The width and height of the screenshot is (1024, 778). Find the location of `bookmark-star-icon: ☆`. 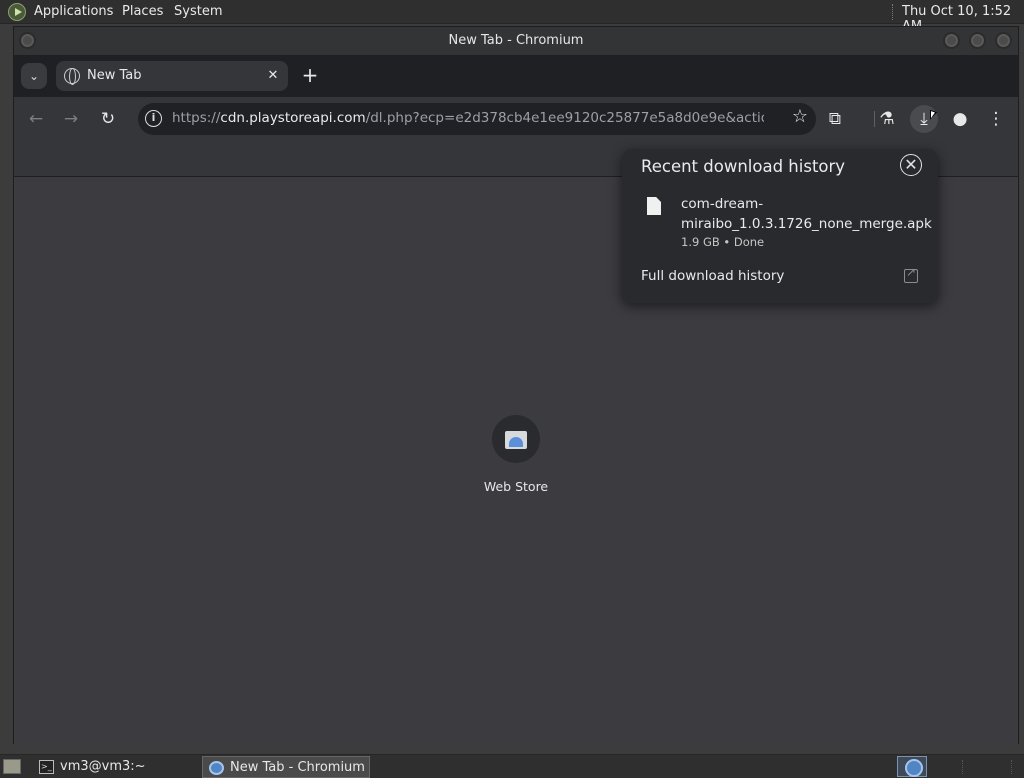

bookmark-star-icon: ☆ is located at coordinates (800, 116).